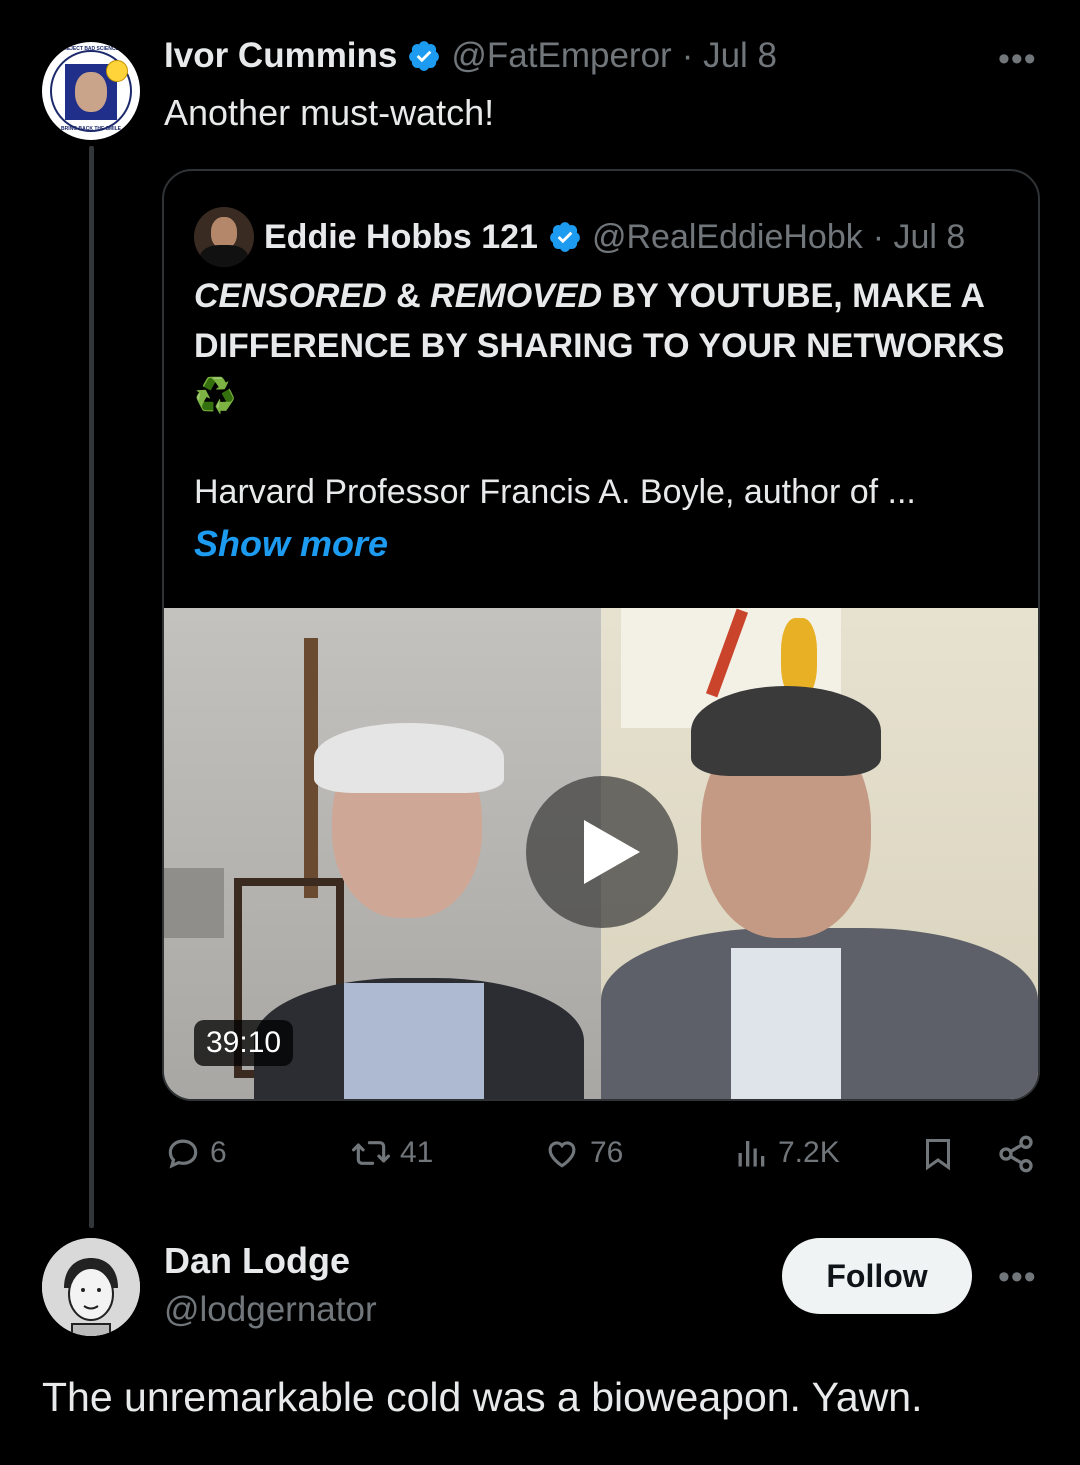 The height and width of the screenshot is (1465, 1080). Describe the element at coordinates (727, 236) in the screenshot. I see `quote-author-handle: @RealEddieHobk` at that location.